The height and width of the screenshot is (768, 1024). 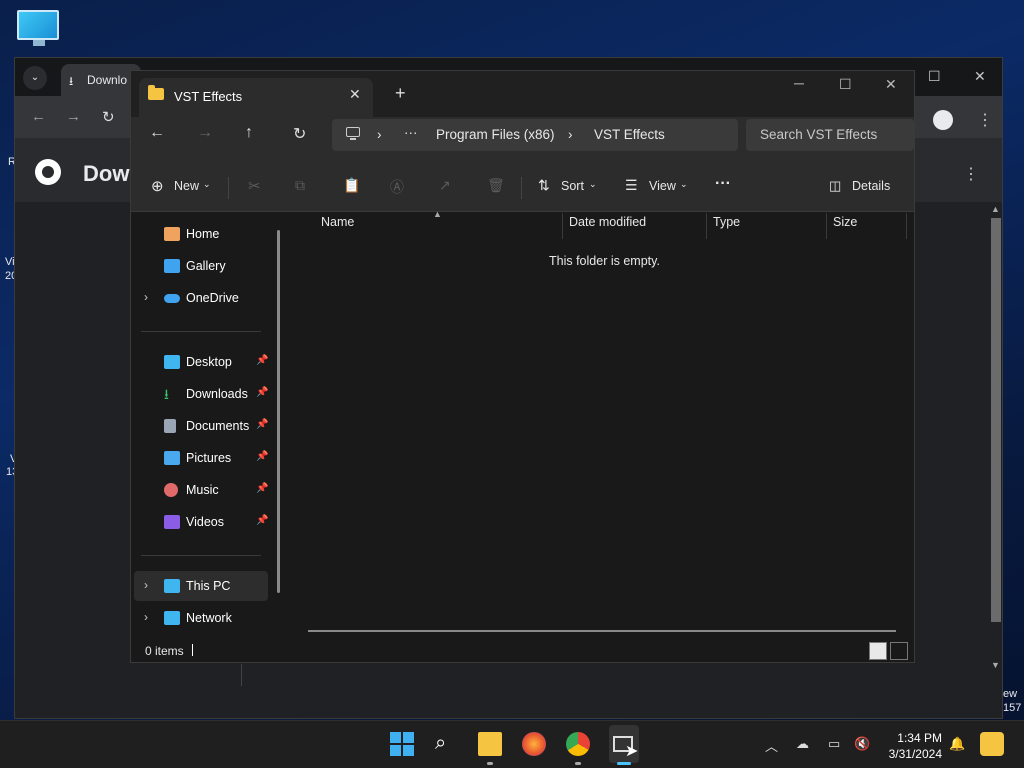 I want to click on sort-caret-icon: ▲, so click(x=437, y=214).